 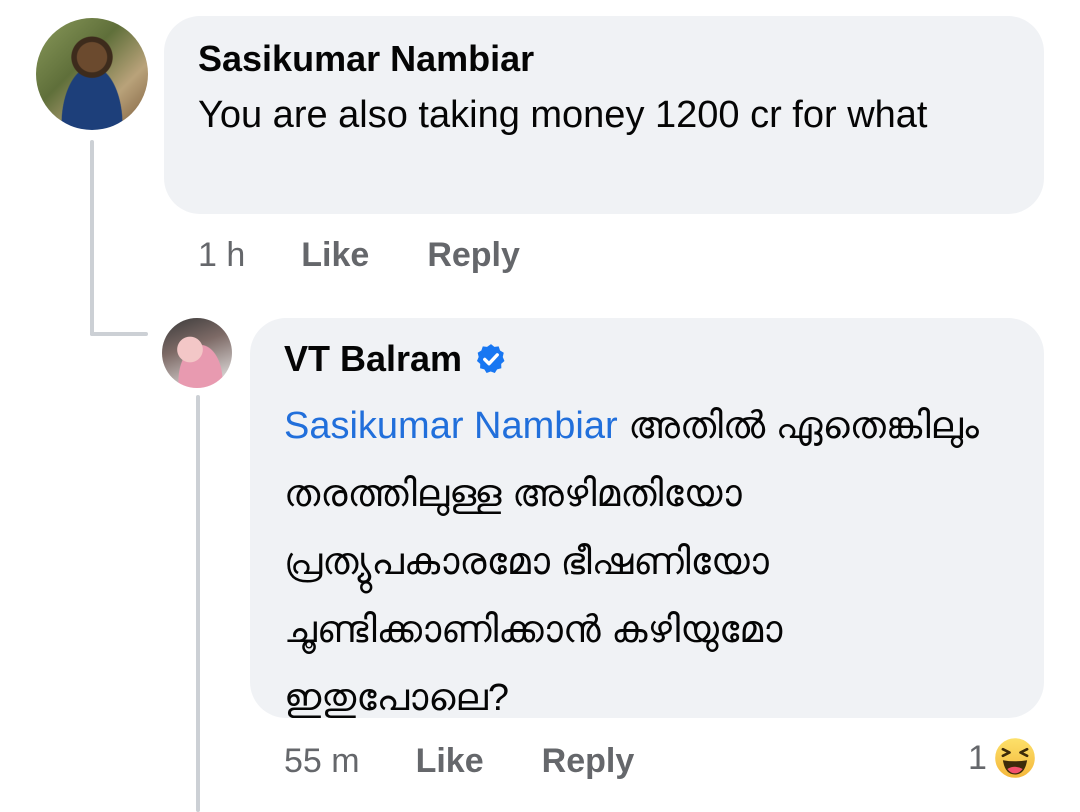 What do you see at coordinates (119, 334) in the screenshot?
I see `thread-connector-branch` at bounding box center [119, 334].